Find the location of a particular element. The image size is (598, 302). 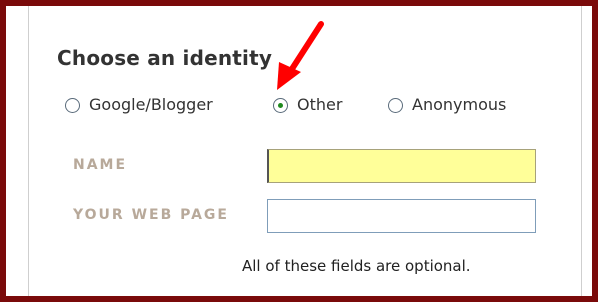

radio-google-blogger-label: Google/Blogger is located at coordinates (151, 104).